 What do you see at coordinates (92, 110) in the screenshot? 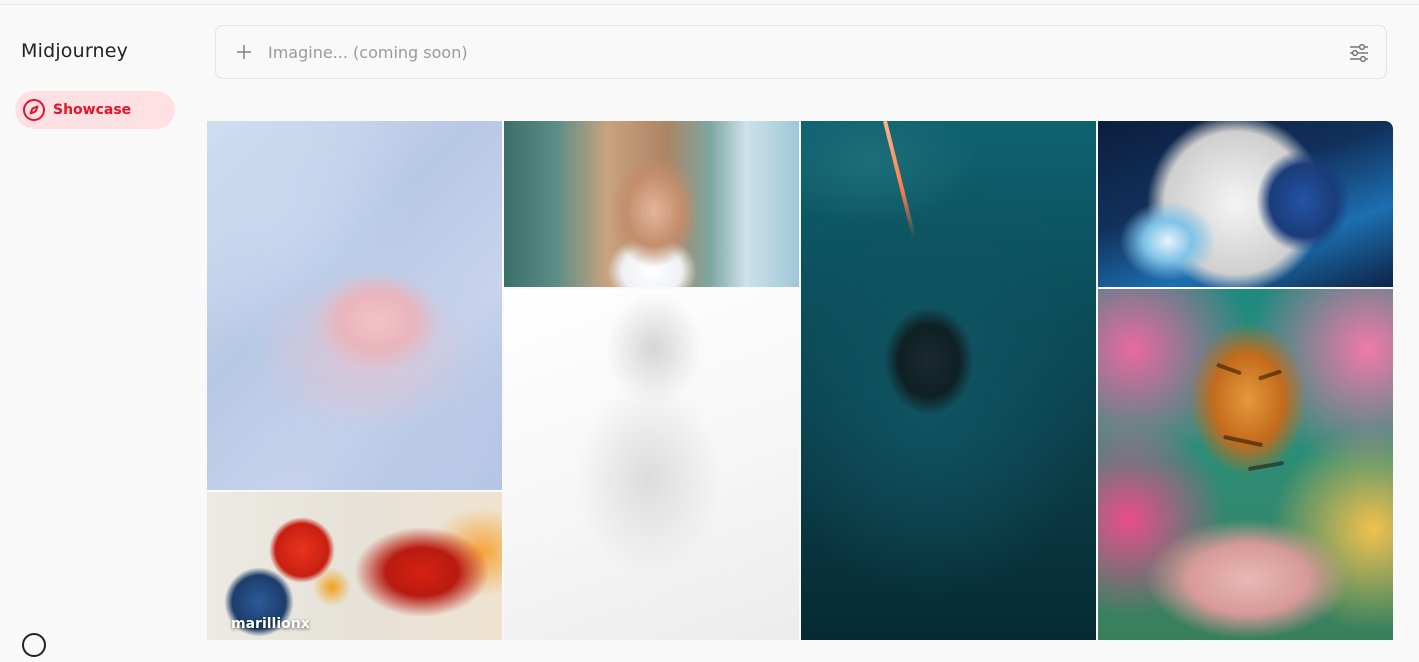
I see `sidebar-item-label: Showcase` at bounding box center [92, 110].